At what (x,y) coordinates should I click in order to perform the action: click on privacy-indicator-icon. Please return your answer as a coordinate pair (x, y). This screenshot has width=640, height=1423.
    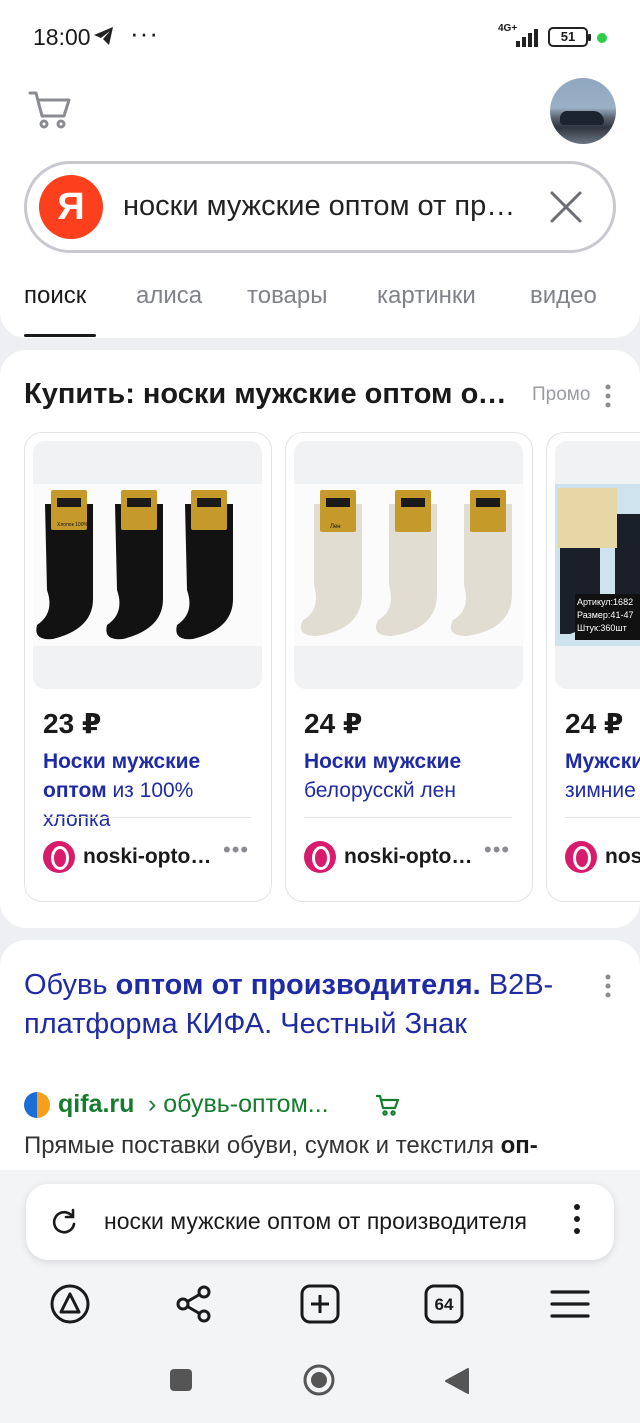
    Looking at the image, I should click on (602, 38).